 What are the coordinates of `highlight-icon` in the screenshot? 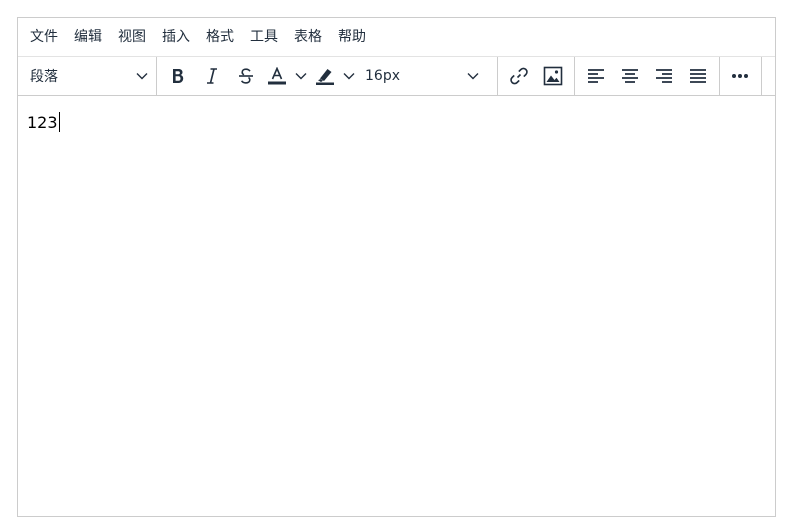 It's located at (325, 76).